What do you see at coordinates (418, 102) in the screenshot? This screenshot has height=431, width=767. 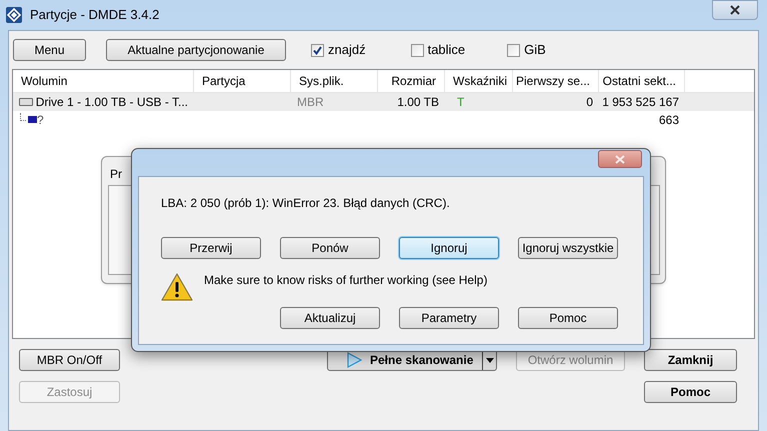 I see `table-cell-text: 1.00 TB` at bounding box center [418, 102].